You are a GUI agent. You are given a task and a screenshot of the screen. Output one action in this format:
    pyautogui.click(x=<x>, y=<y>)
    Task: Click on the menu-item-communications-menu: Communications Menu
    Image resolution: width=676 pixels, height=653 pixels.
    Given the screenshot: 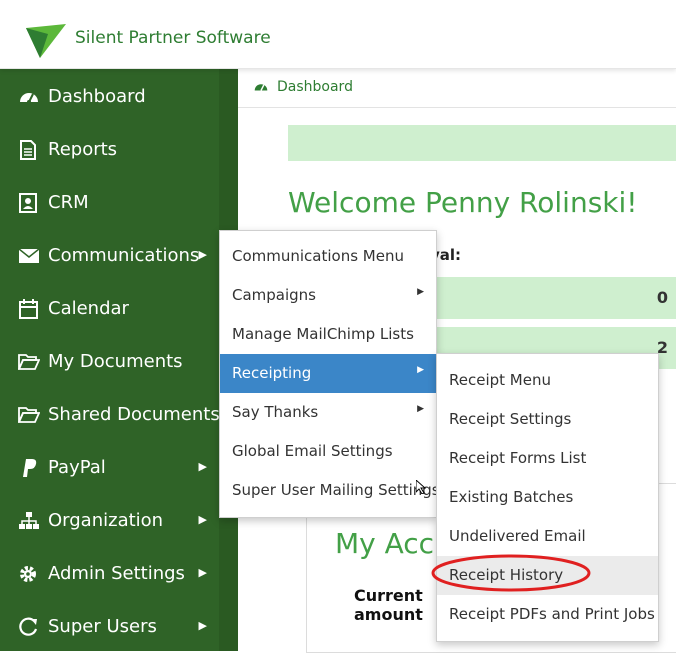 What is the action you would take?
    pyautogui.click(x=328, y=256)
    